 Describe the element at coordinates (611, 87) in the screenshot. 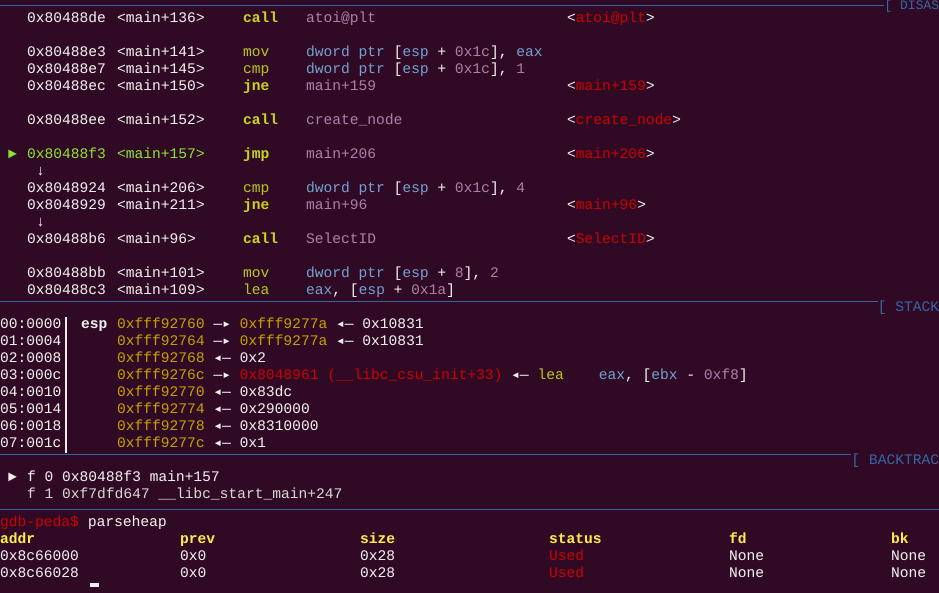

I see `branch-comment: <main+159>` at that location.